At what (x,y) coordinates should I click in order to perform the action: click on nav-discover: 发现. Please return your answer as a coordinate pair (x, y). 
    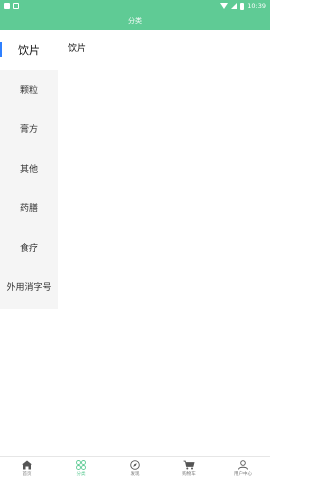
    Looking at the image, I should click on (135, 468).